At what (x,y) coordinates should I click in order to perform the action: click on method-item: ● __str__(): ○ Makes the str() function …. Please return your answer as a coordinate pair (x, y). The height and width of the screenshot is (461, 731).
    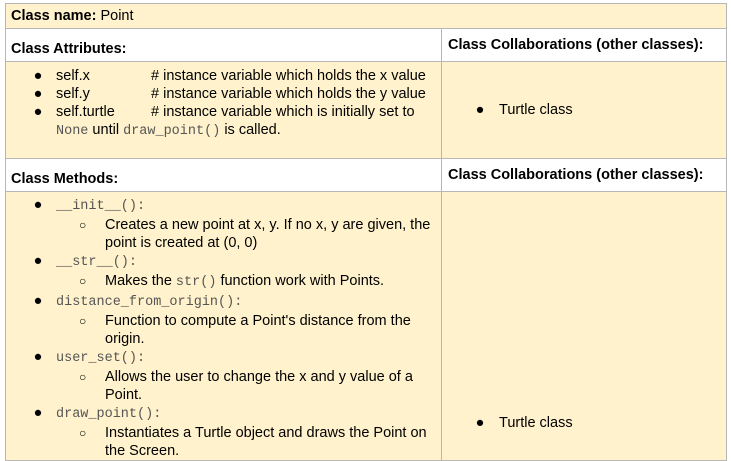
    Looking at the image, I should click on (226, 272).